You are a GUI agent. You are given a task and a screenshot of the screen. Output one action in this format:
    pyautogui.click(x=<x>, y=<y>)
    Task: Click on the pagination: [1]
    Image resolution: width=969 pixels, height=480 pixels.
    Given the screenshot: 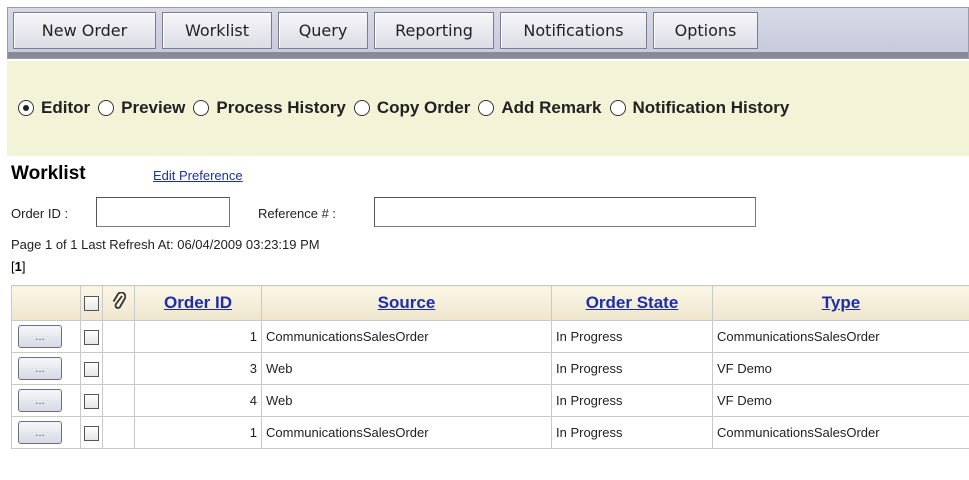 What is the action you would take?
    pyautogui.click(x=18, y=266)
    